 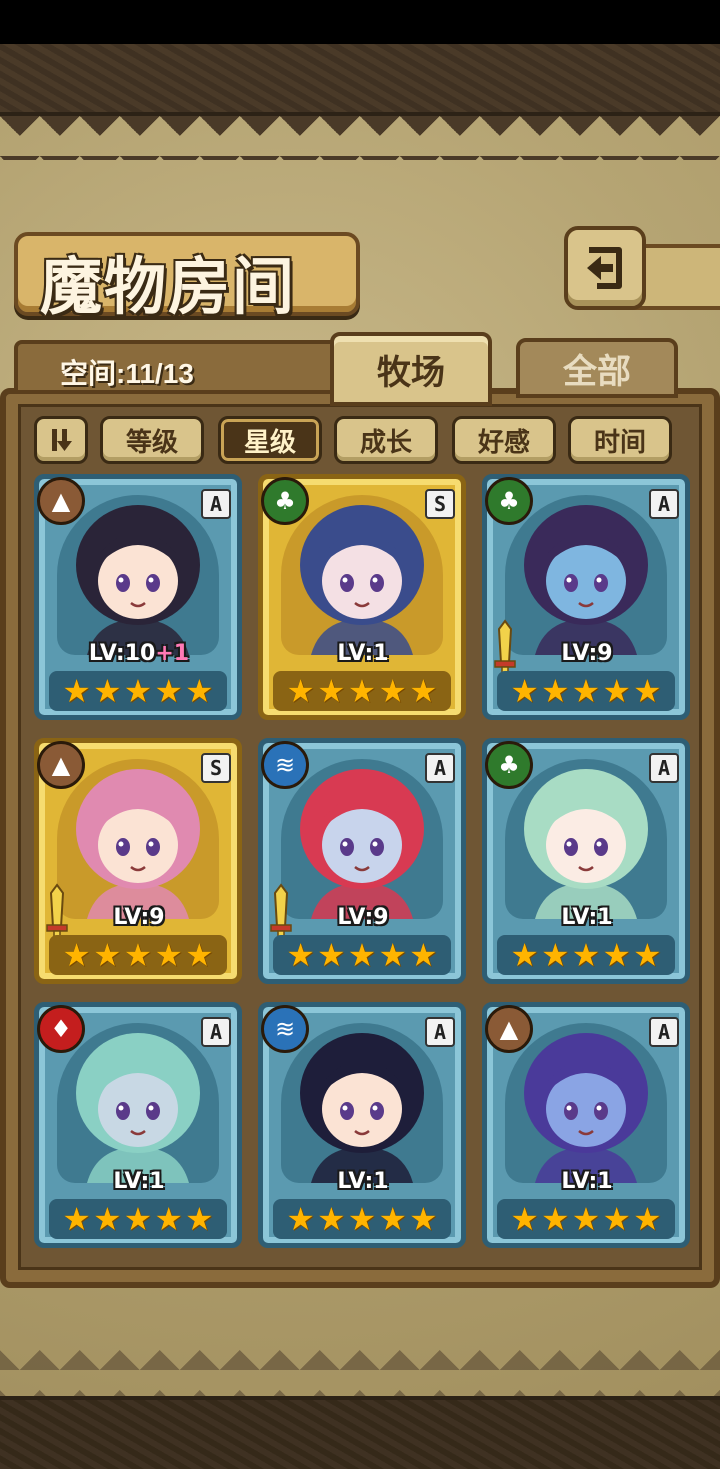 I want to click on back-arrow-icon, so click(x=604, y=268).